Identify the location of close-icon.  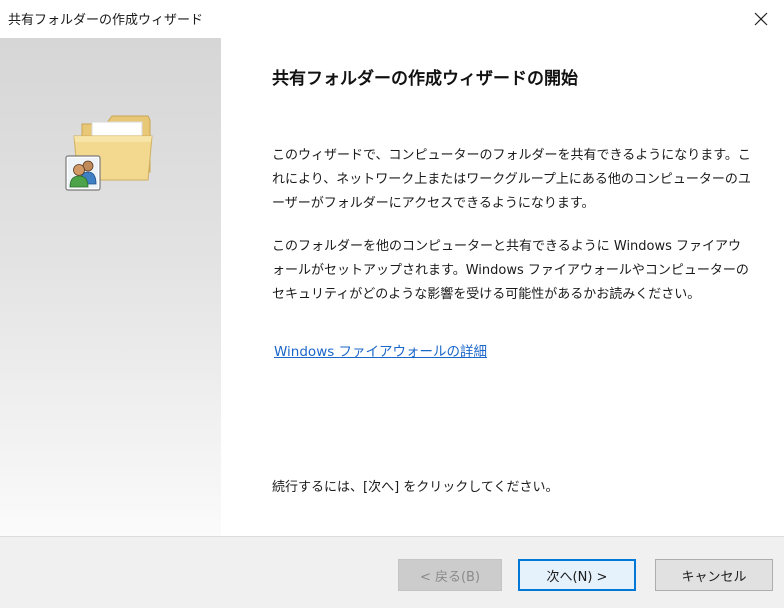
(761, 19).